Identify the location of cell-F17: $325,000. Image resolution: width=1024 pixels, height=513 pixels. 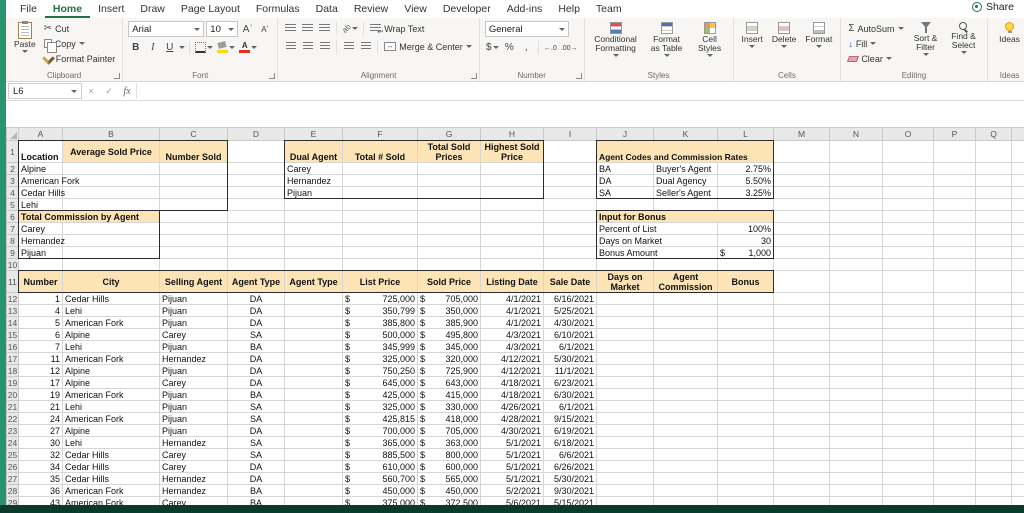
(380, 358).